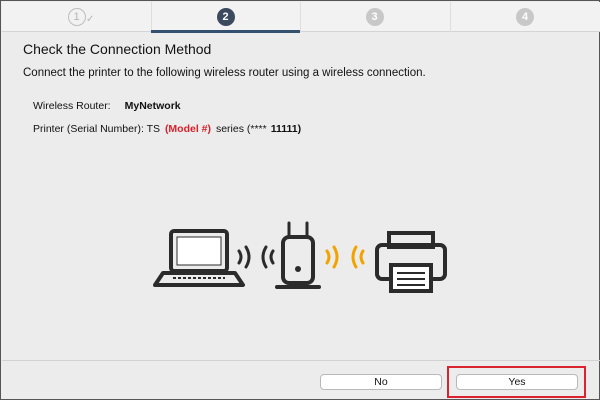 This screenshot has width=600, height=400. I want to click on step-3: 3, so click(374, 17).